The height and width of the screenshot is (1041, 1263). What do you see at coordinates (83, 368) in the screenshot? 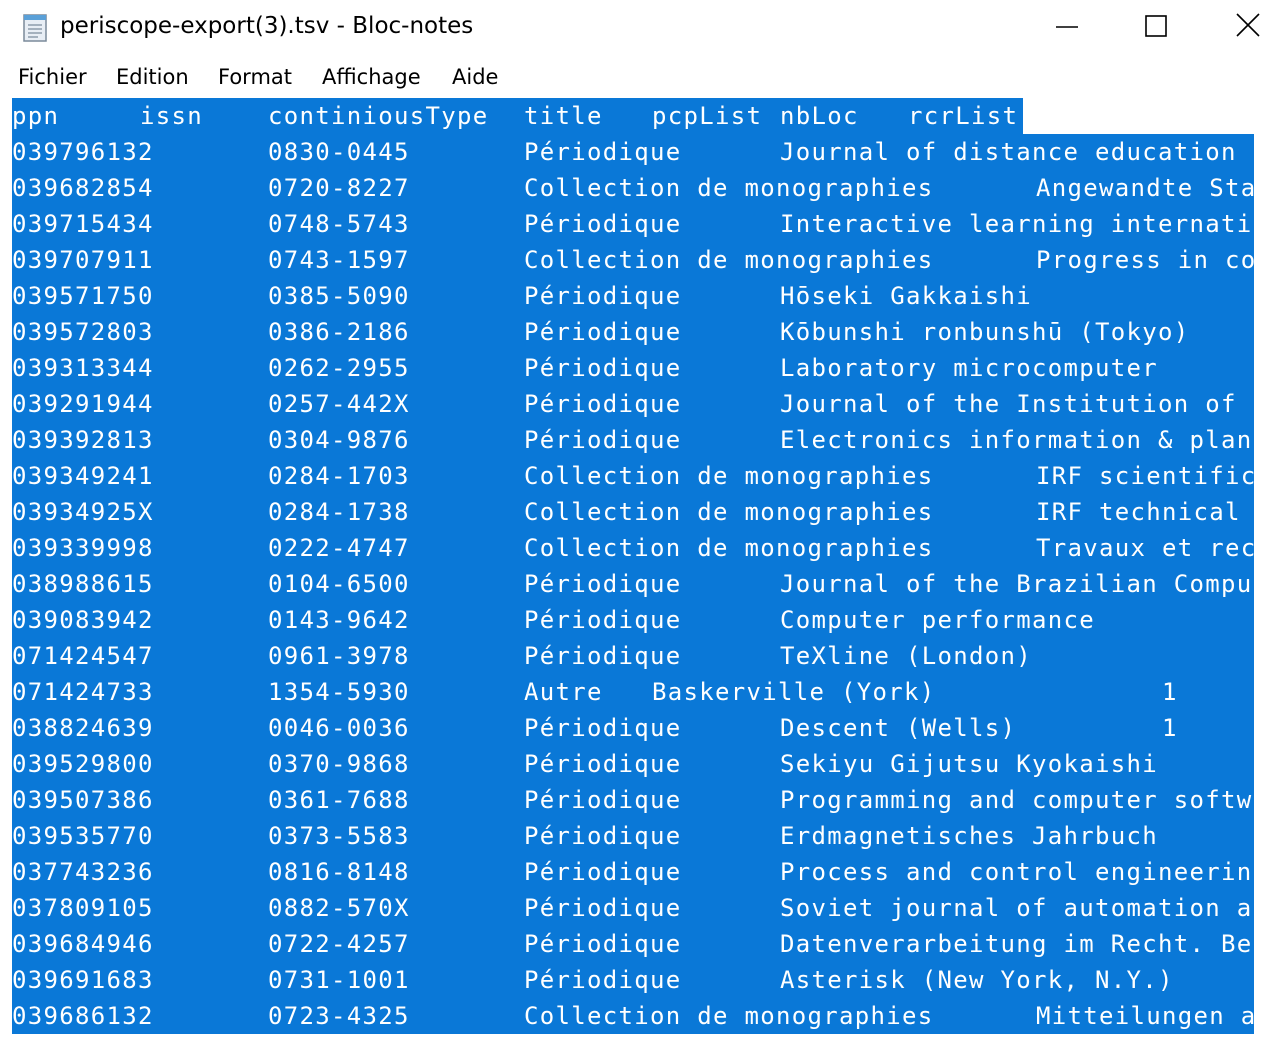
I see `cell-ppn: 039313344` at bounding box center [83, 368].